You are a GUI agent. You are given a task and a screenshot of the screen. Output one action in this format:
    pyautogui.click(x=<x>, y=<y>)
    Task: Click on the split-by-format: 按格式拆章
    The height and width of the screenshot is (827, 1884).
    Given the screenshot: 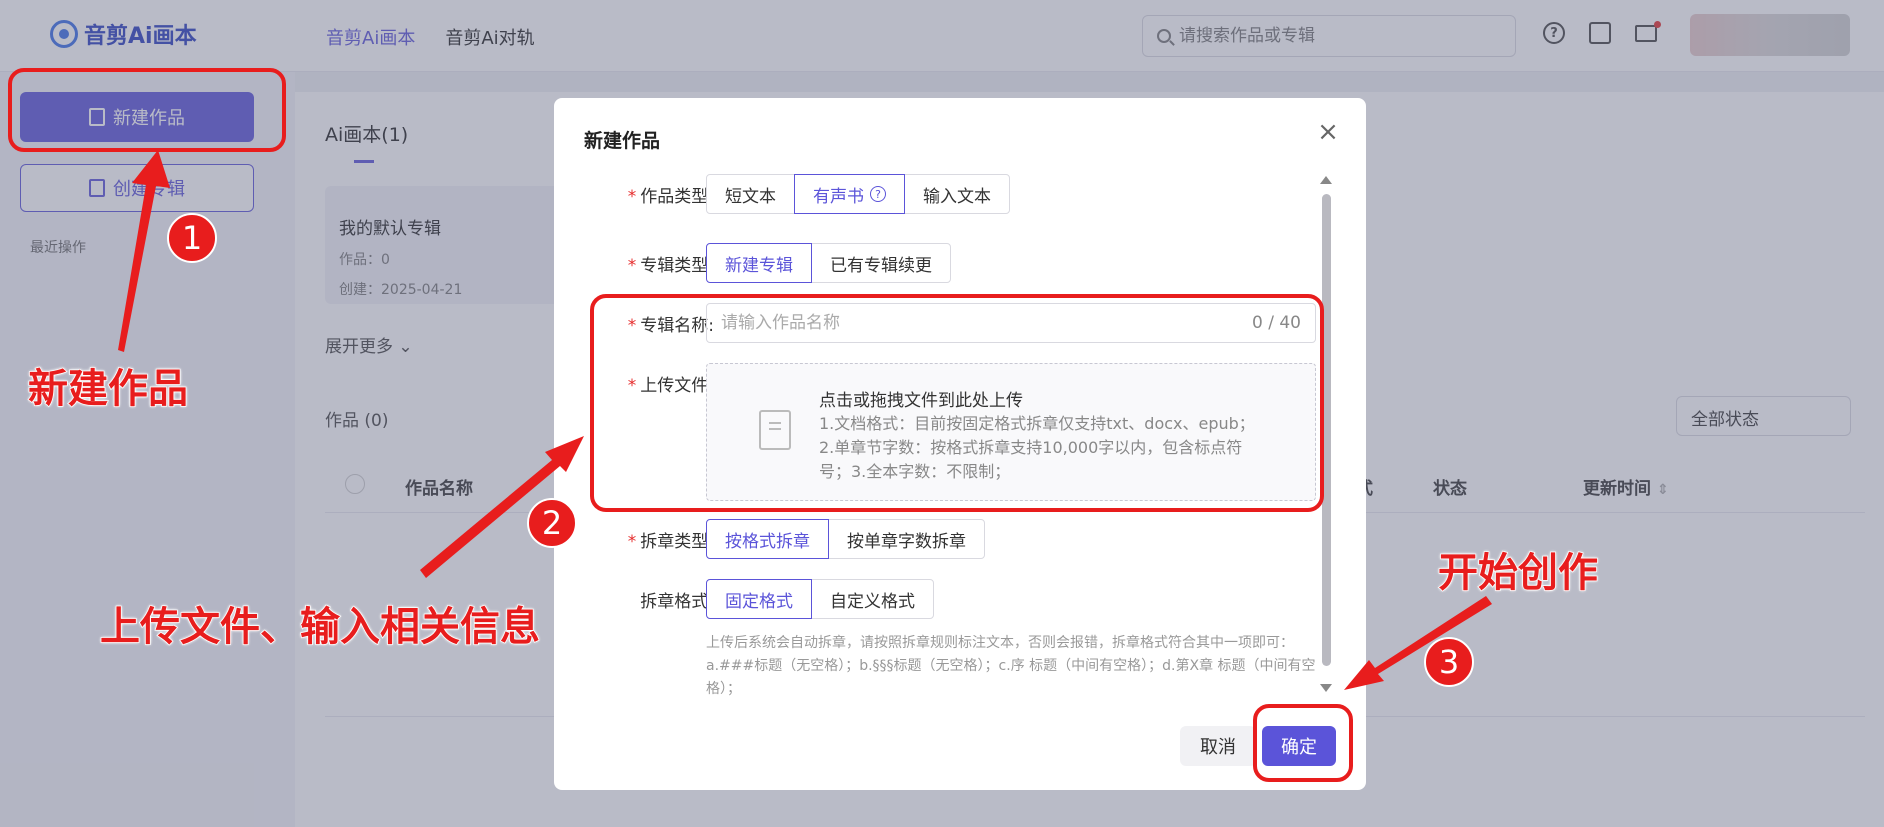 What is the action you would take?
    pyautogui.click(x=767, y=539)
    